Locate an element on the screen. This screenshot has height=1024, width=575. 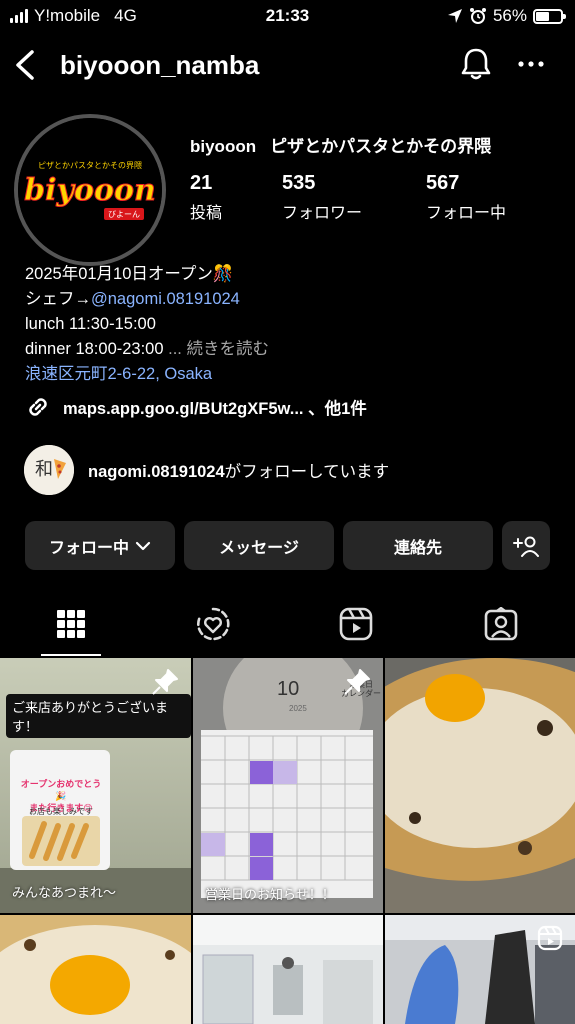
battery-icon is located at coordinates (549, 16).